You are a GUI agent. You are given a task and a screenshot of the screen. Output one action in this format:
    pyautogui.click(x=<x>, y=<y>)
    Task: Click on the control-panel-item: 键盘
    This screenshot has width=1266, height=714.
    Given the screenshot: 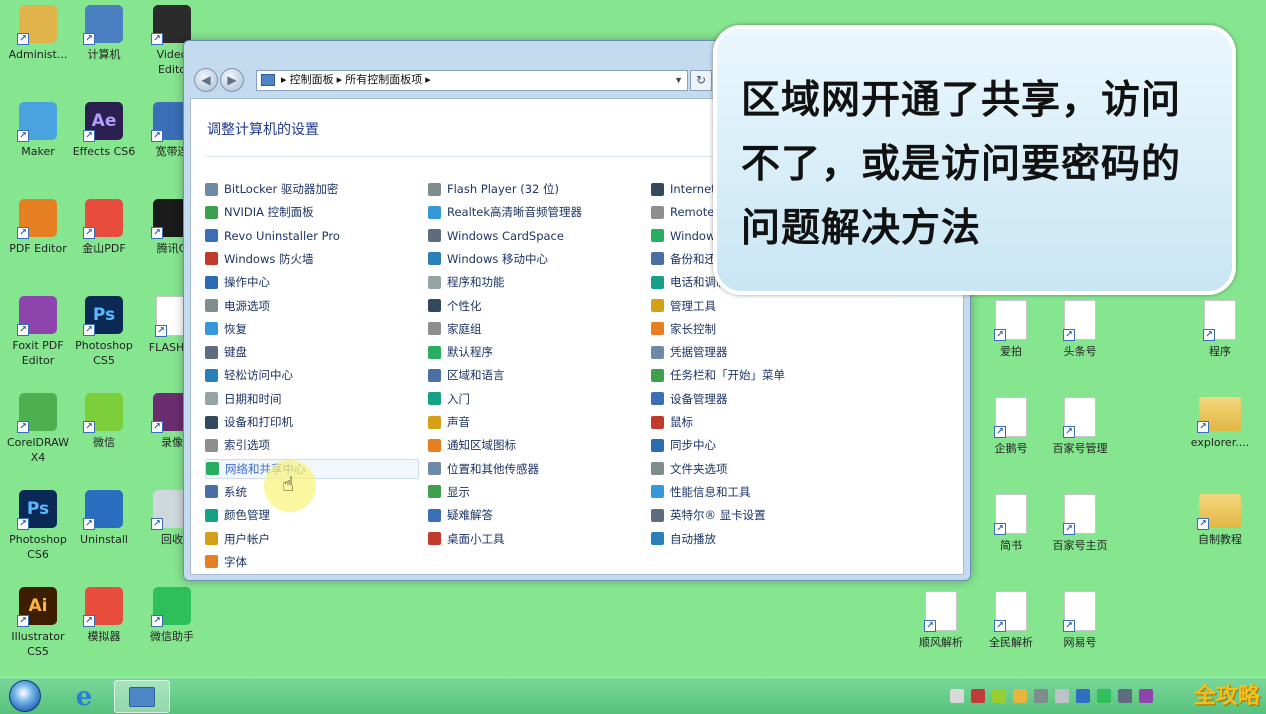 What is the action you would take?
    pyautogui.click(x=226, y=352)
    